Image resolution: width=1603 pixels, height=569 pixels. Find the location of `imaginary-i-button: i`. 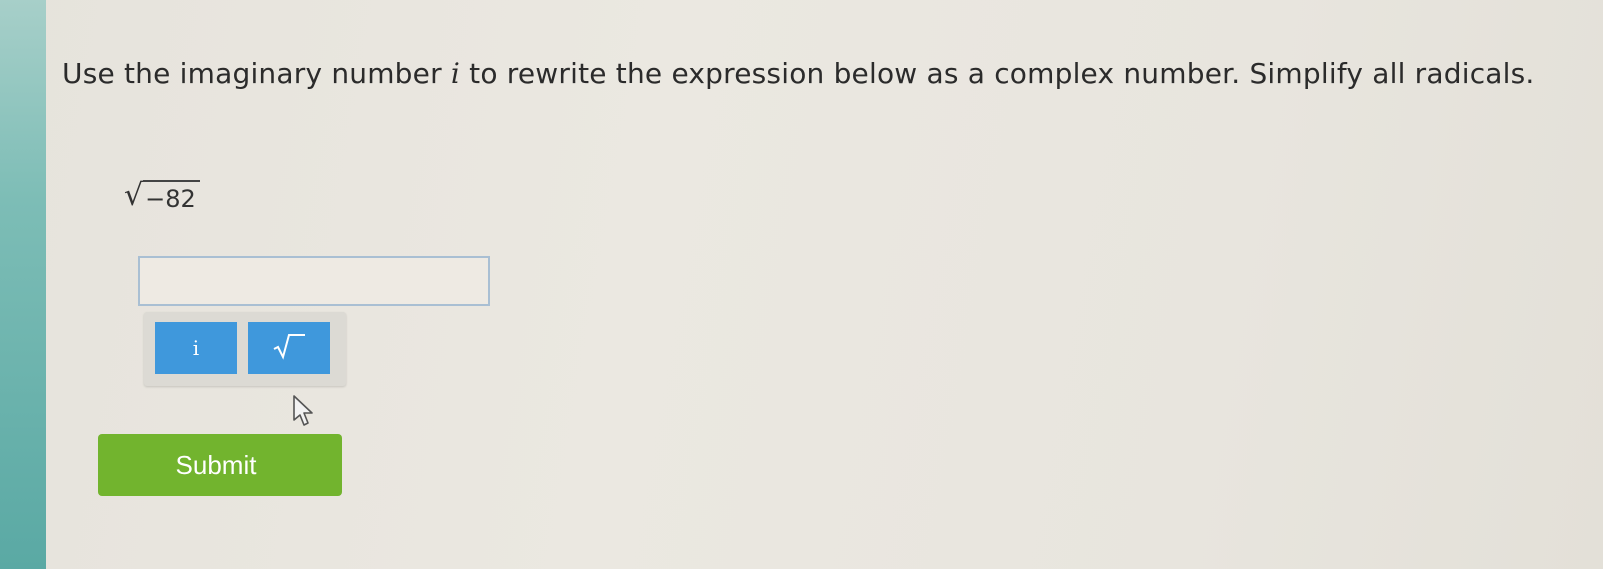

imaginary-i-button: i is located at coordinates (196, 348).